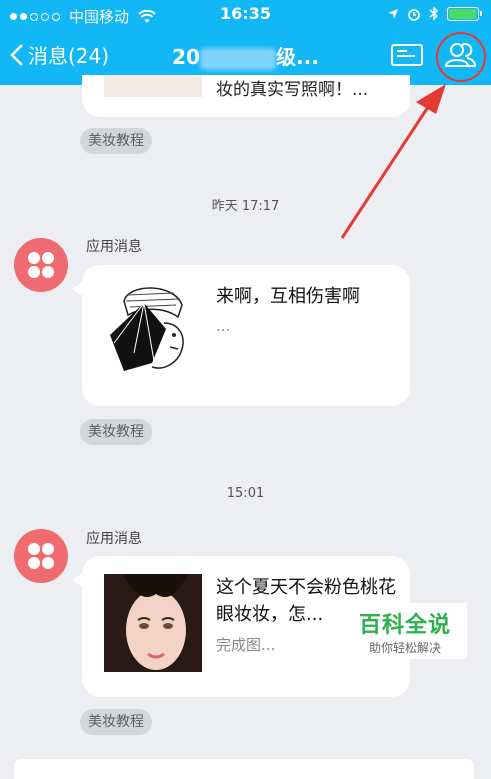 The image size is (491, 779). What do you see at coordinates (244, 769) in the screenshot?
I see `bottom-panel` at bounding box center [244, 769].